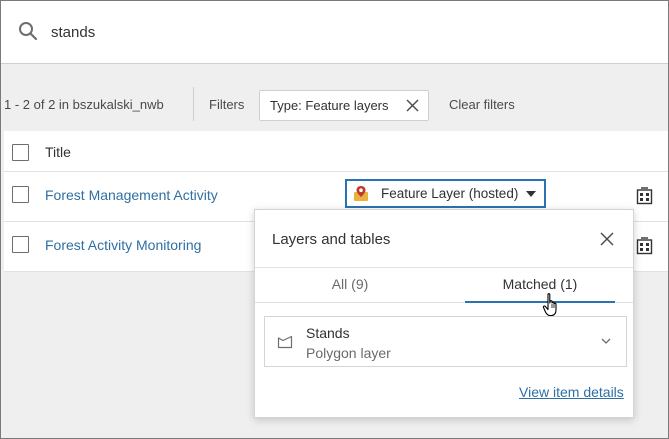 This screenshot has width=669, height=439. What do you see at coordinates (84, 104) in the screenshot?
I see `results-count: 1 - 2 of 2 in bszukalski_nwb` at bounding box center [84, 104].